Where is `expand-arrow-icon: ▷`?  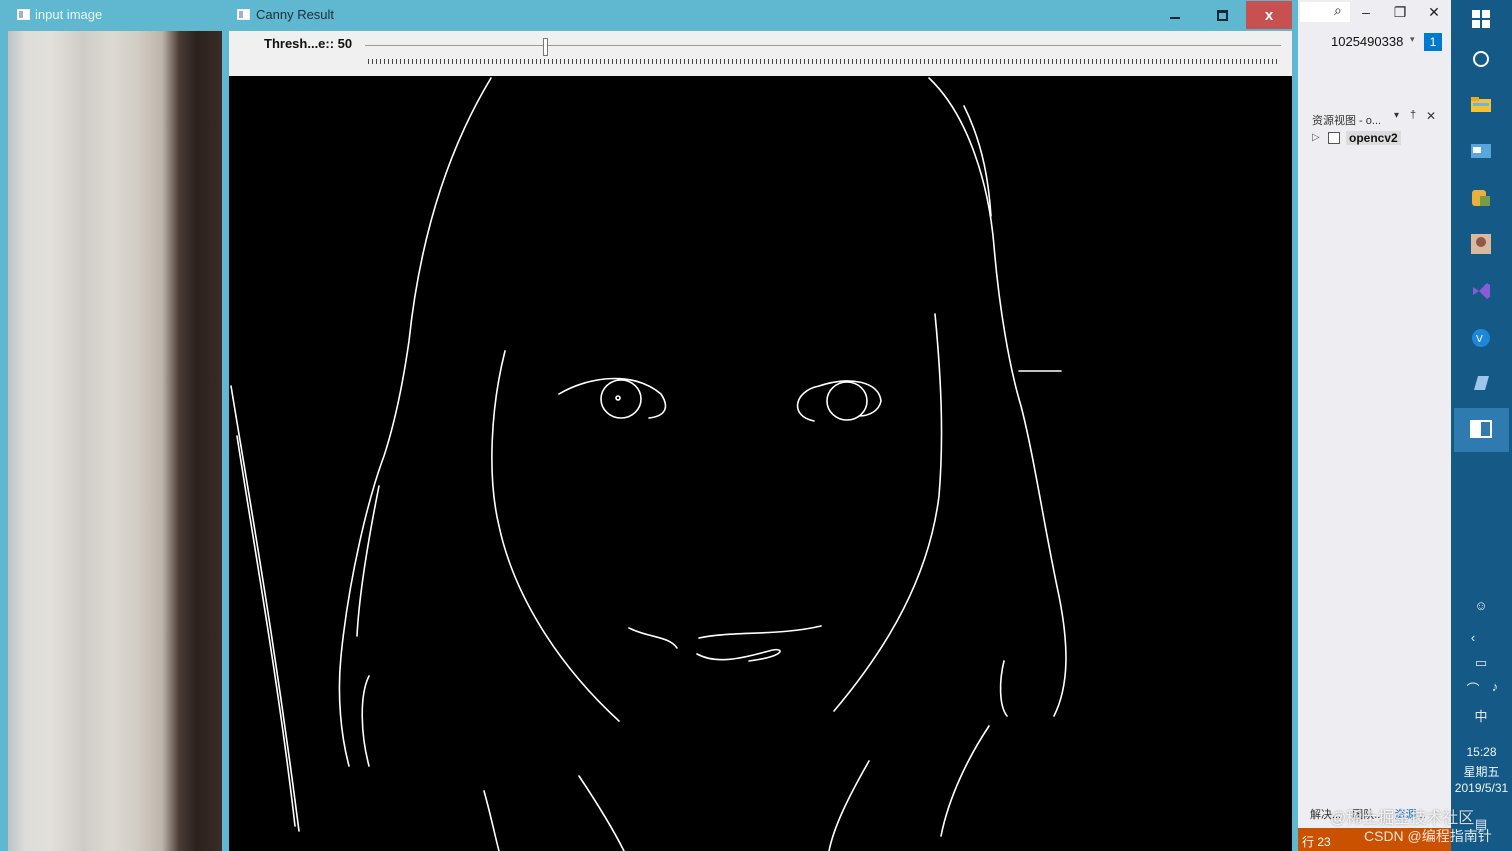
expand-arrow-icon: ▷ is located at coordinates (1316, 137).